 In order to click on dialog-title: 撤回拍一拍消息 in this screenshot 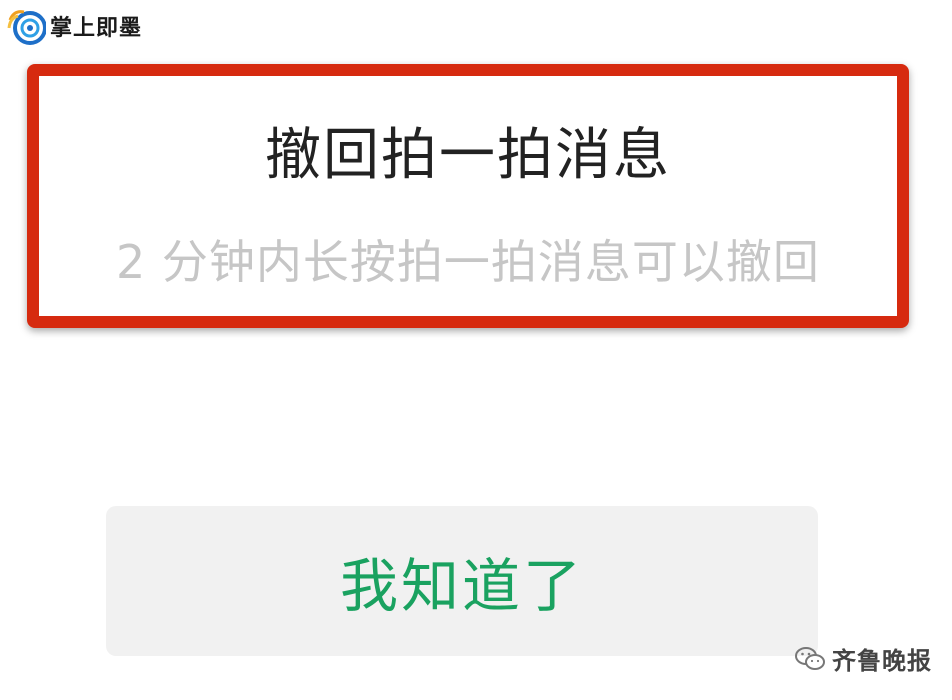, I will do `click(468, 155)`.